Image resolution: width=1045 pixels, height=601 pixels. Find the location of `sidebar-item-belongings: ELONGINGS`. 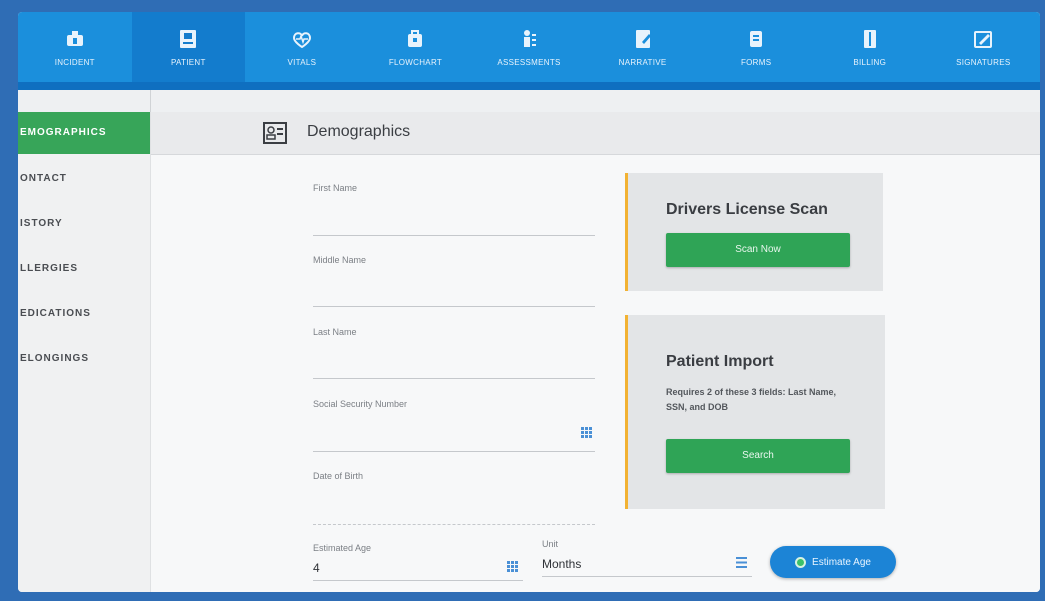

sidebar-item-belongings: ELONGINGS is located at coordinates (84, 359).